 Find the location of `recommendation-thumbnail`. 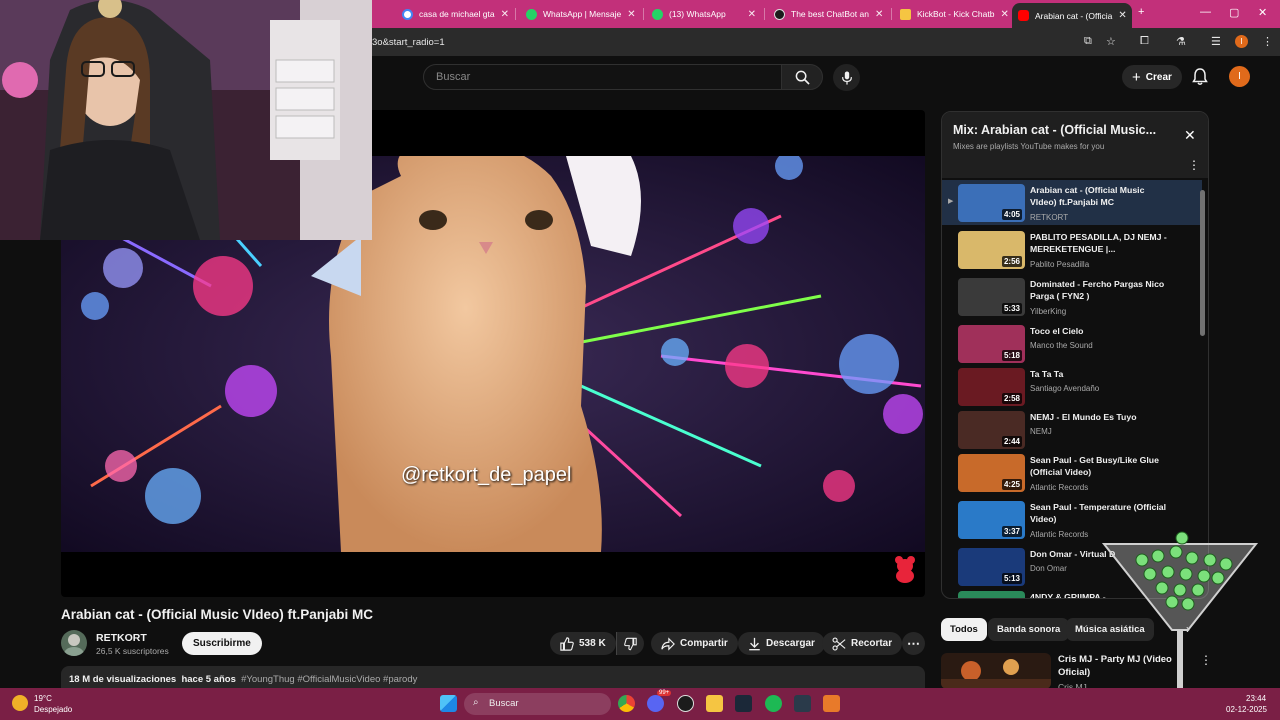

recommendation-thumbnail is located at coordinates (996, 671).